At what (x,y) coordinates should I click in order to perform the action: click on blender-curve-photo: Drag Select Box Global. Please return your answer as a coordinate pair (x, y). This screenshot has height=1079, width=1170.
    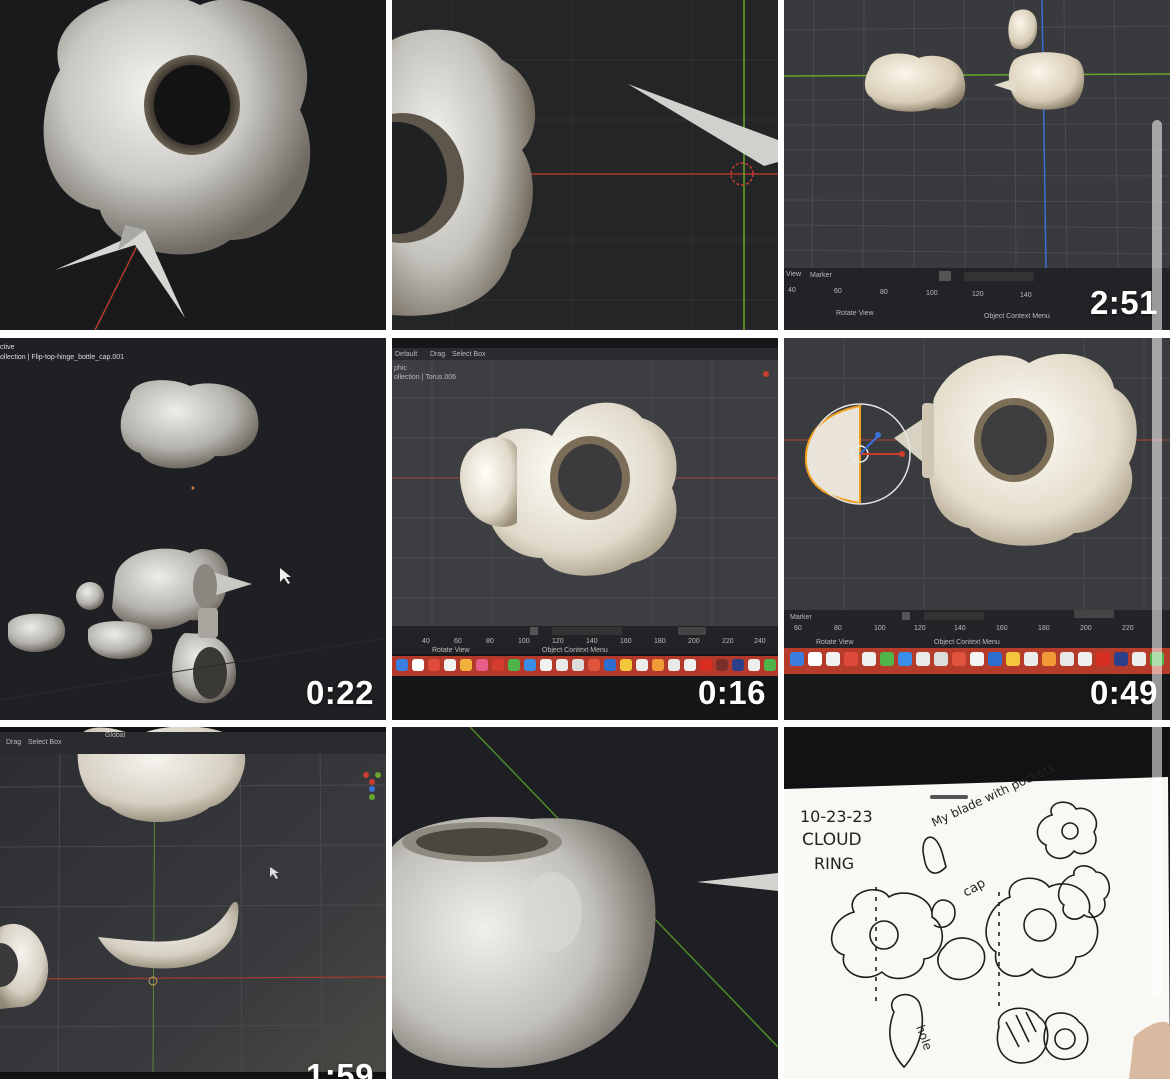
    Looking at the image, I should click on (193, 900).